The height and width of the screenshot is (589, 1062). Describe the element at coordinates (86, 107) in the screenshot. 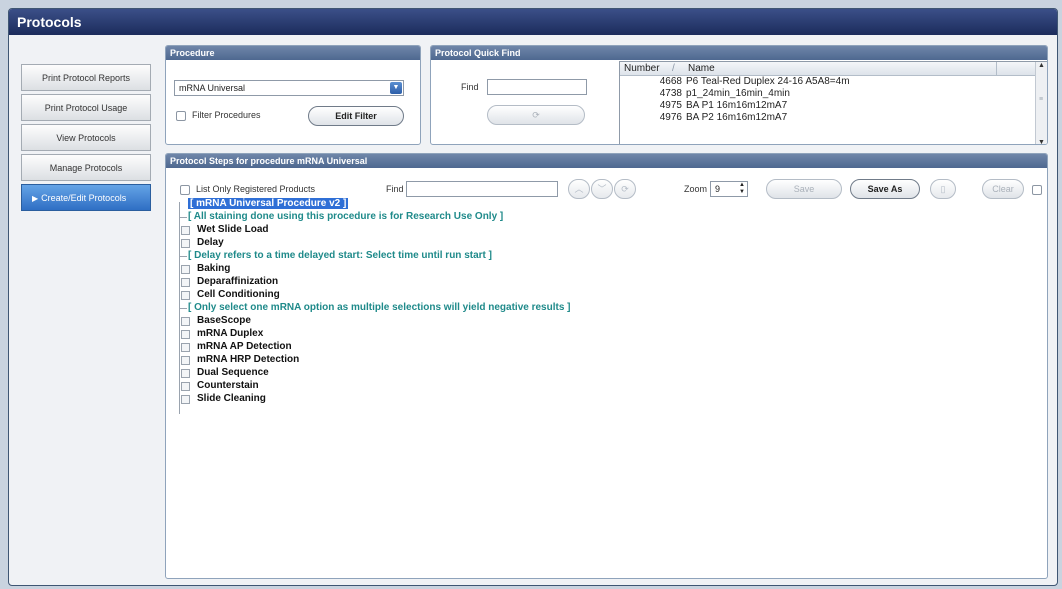

I see `sidebar-item-print-protocol-usage: Print Protocol Usage` at that location.